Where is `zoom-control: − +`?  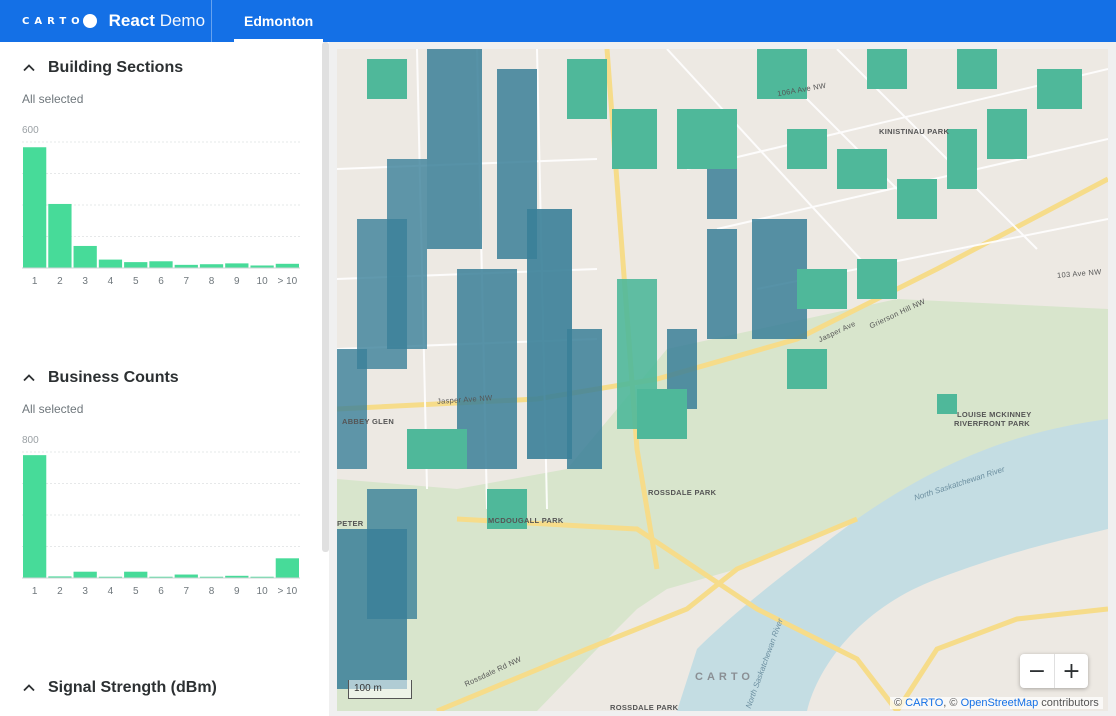 zoom-control: − + is located at coordinates (1054, 671).